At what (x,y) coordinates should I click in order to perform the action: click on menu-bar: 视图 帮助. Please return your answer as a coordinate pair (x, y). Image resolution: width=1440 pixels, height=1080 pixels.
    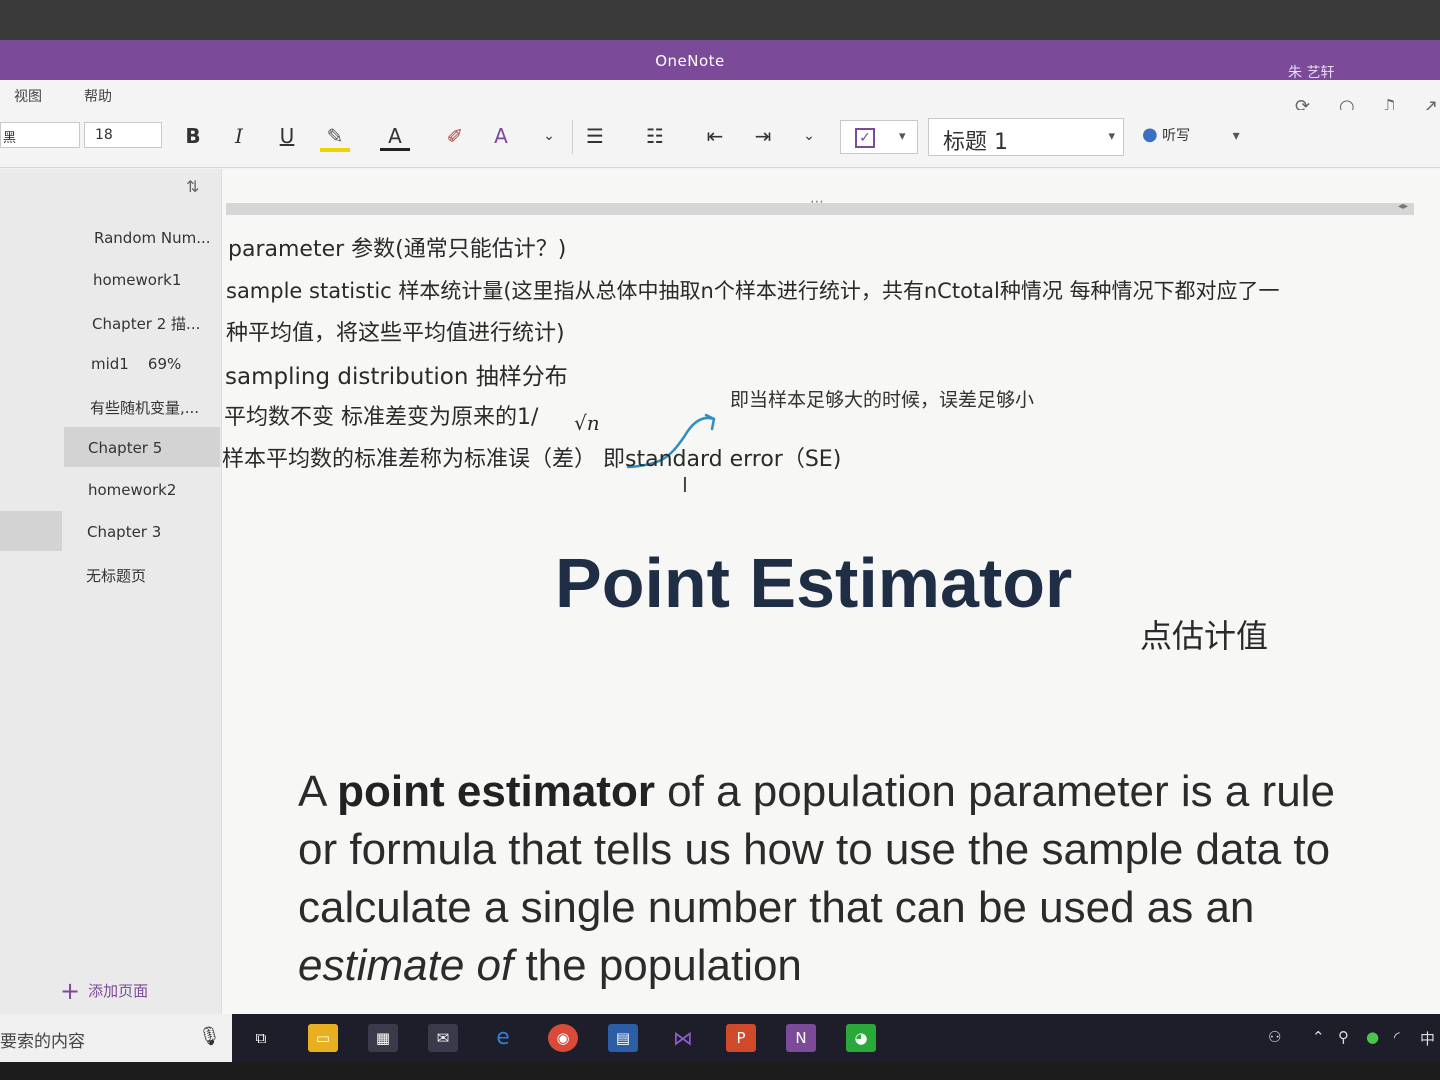
    Looking at the image, I should click on (720, 95).